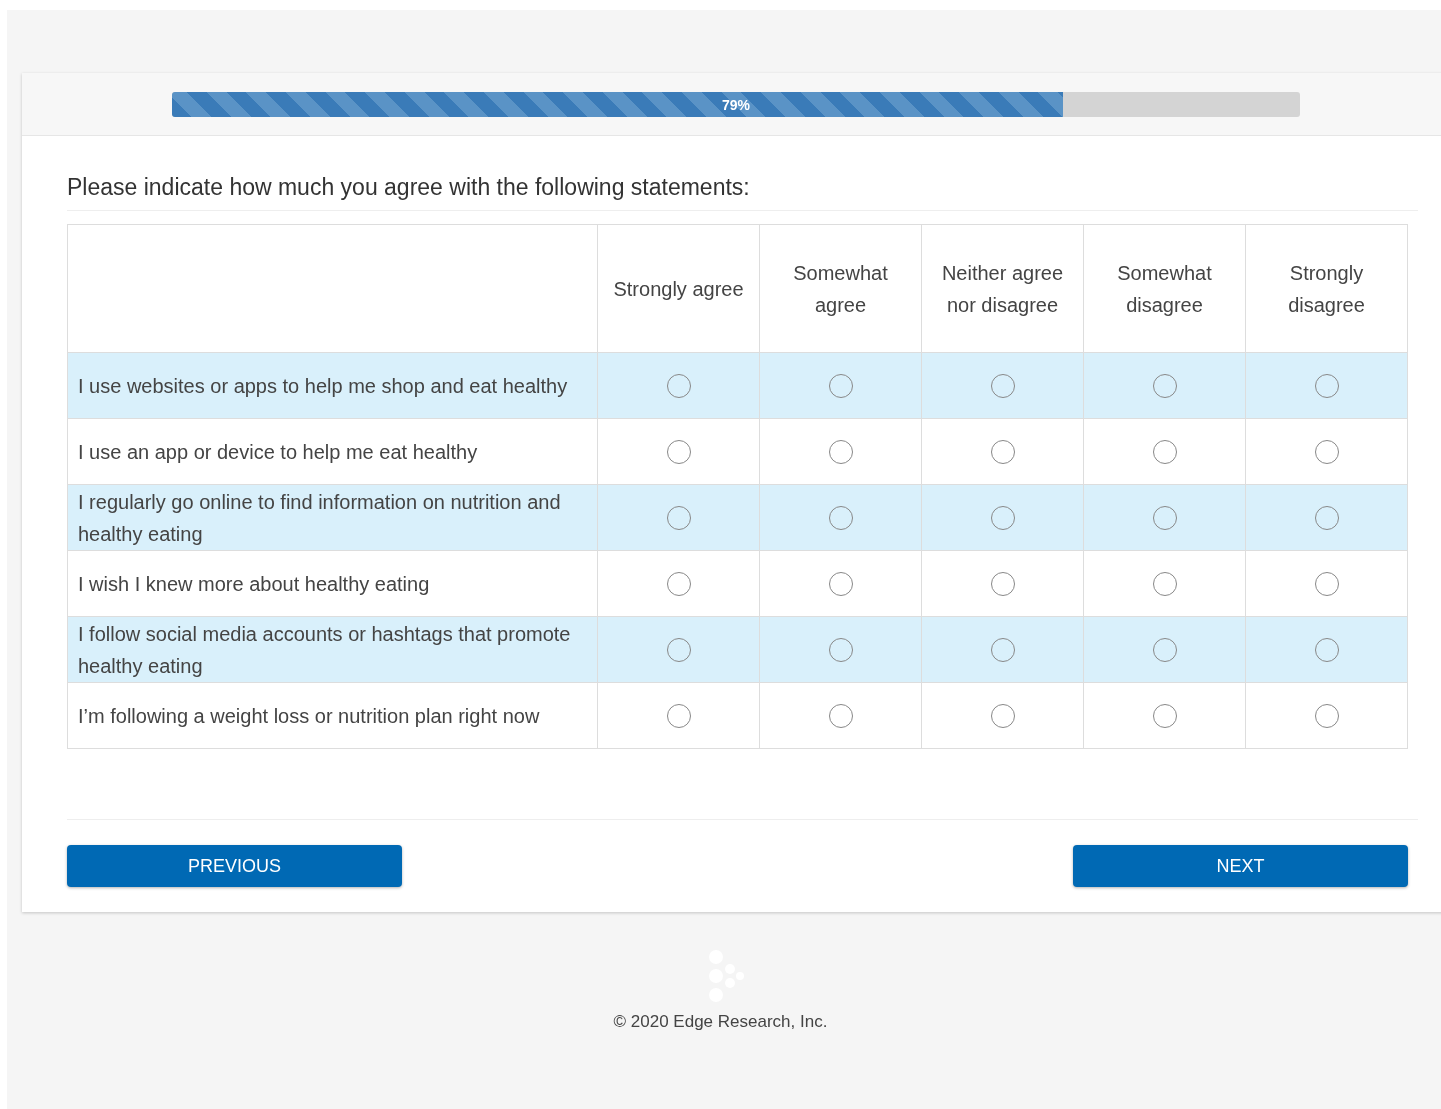 The image size is (1441, 1109). I want to click on column-header: Strongly agree, so click(678, 288).